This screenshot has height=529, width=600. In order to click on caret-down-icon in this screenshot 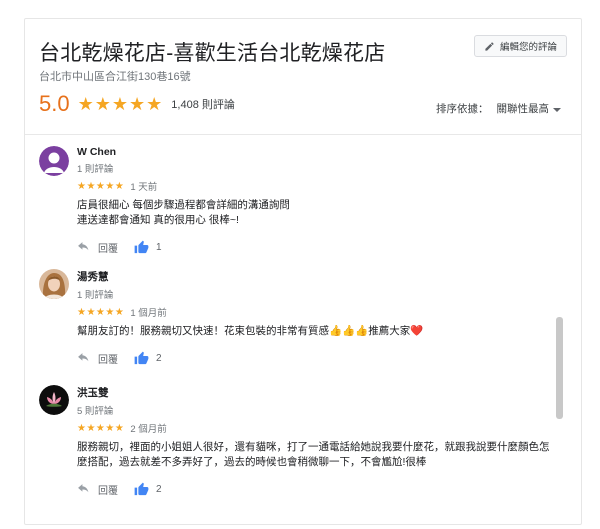, I will do `click(557, 110)`.